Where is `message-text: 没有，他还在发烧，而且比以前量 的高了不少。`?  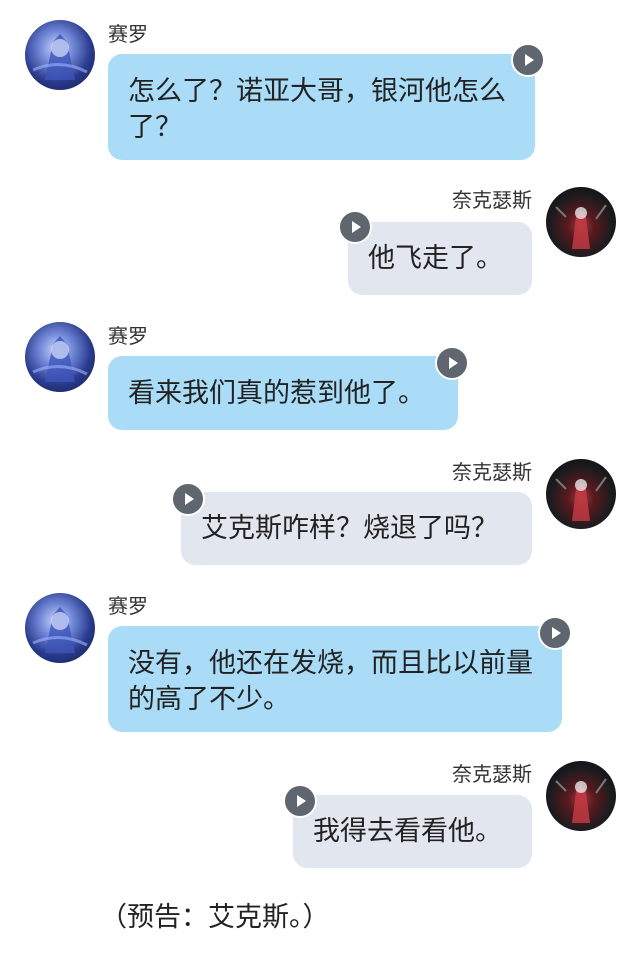
message-text: 没有，他还在发烧，而且比以前量 的高了不少。 is located at coordinates (330, 681).